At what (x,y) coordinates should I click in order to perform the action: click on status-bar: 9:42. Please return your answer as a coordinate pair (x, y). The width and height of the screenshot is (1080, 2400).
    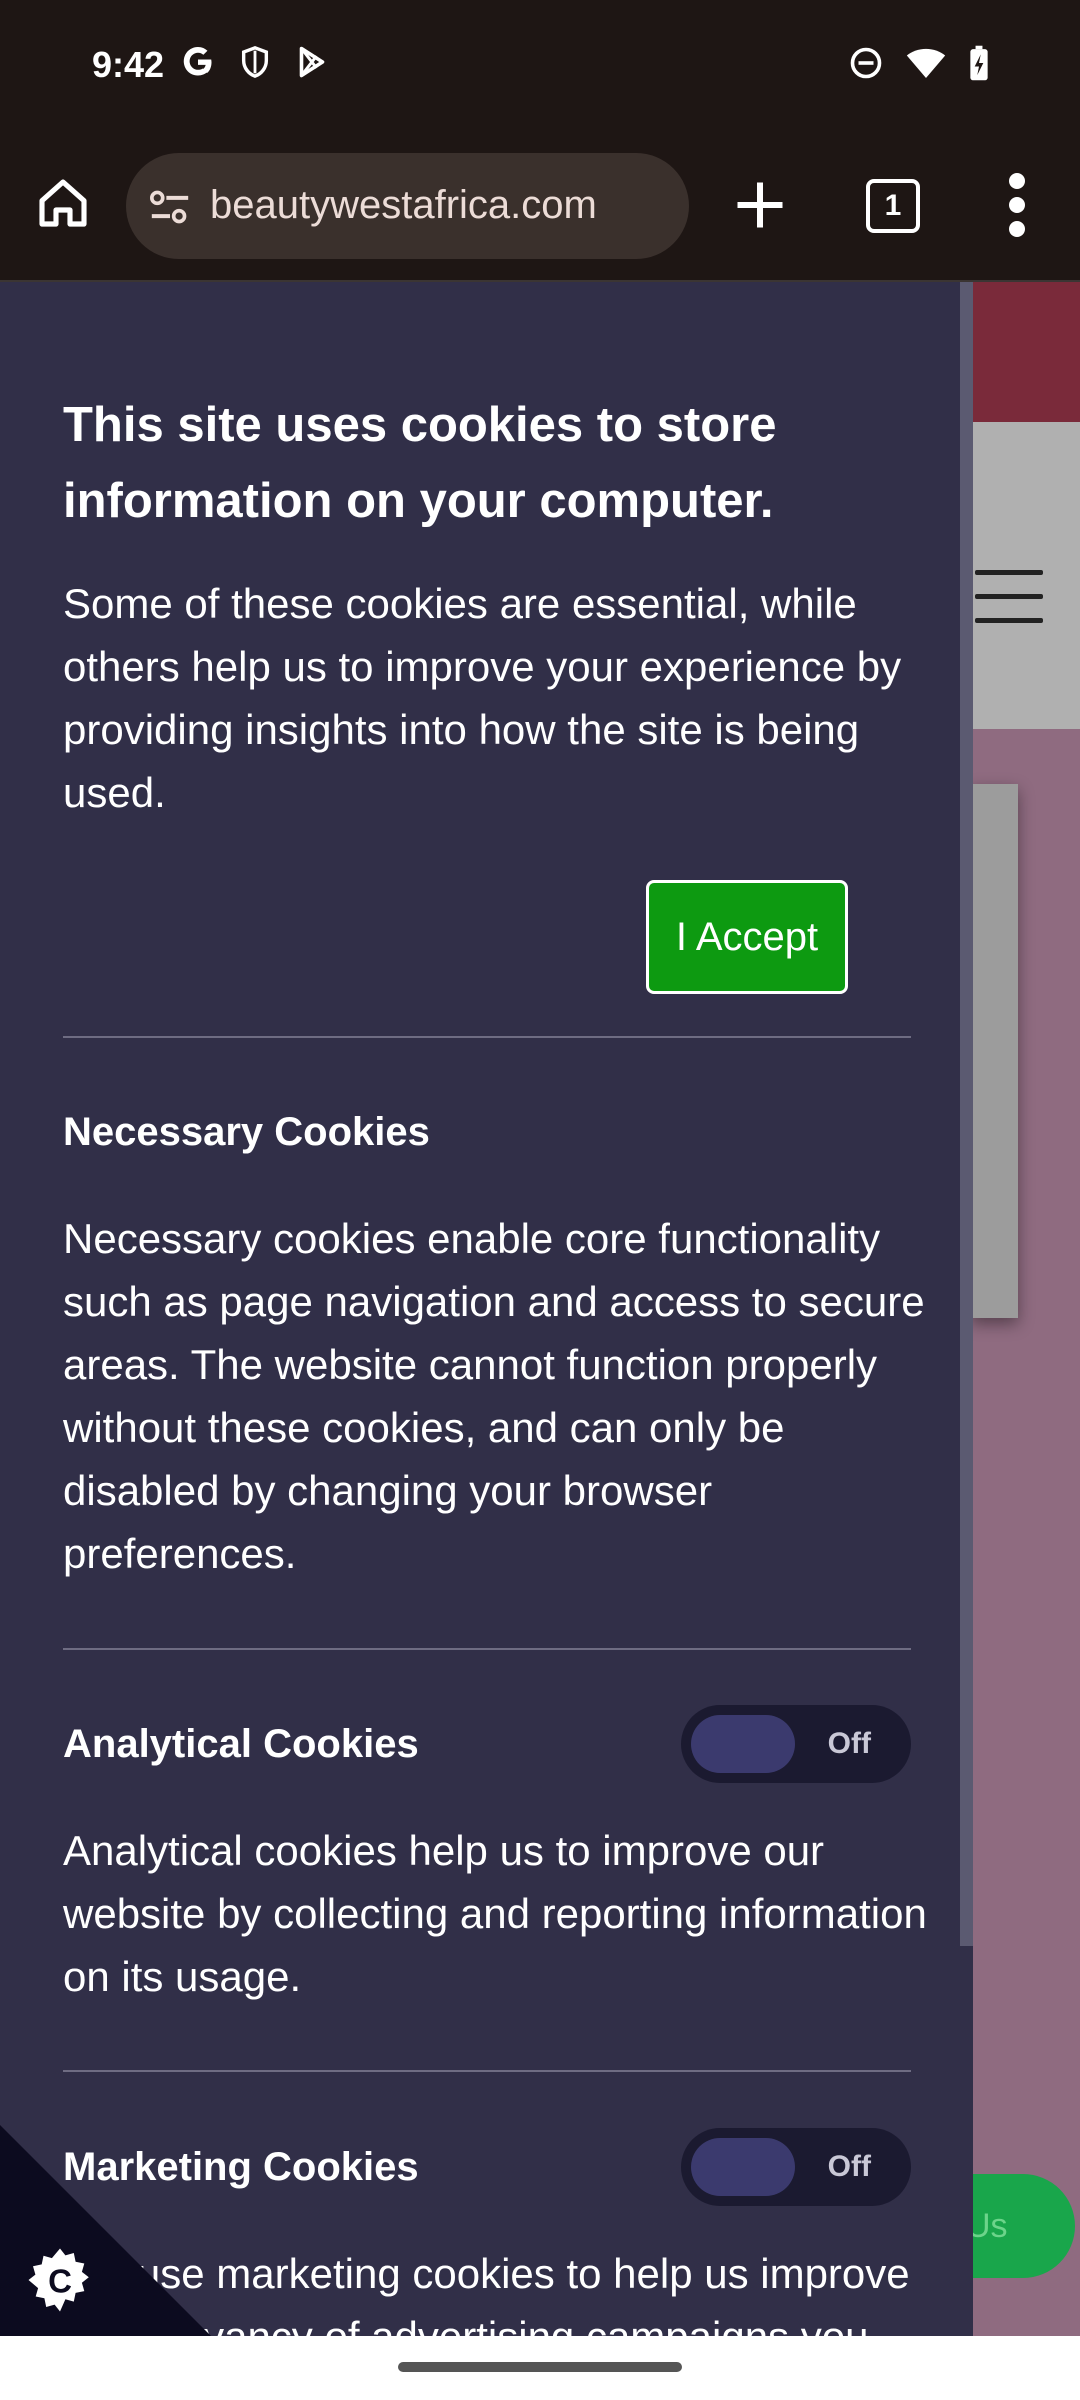
    Looking at the image, I should click on (540, 67).